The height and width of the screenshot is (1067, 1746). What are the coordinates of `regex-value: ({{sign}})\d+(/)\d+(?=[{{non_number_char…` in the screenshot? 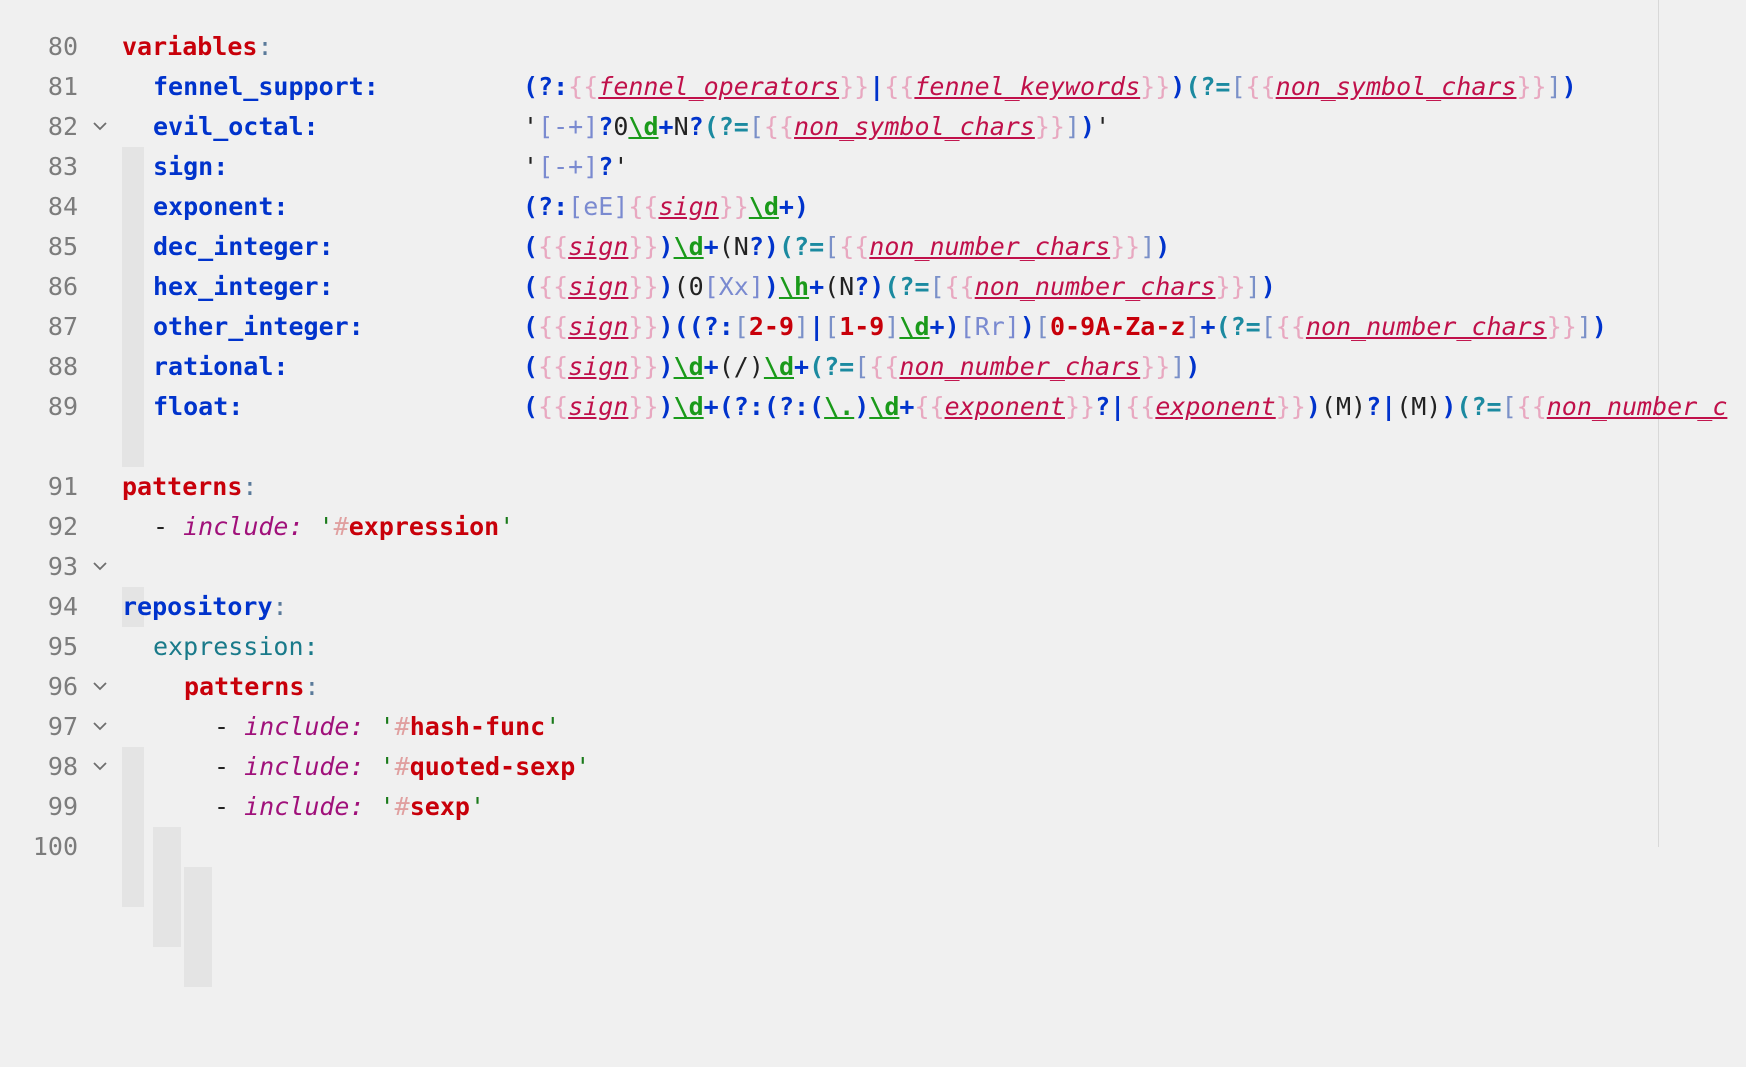 It's located at (862, 366).